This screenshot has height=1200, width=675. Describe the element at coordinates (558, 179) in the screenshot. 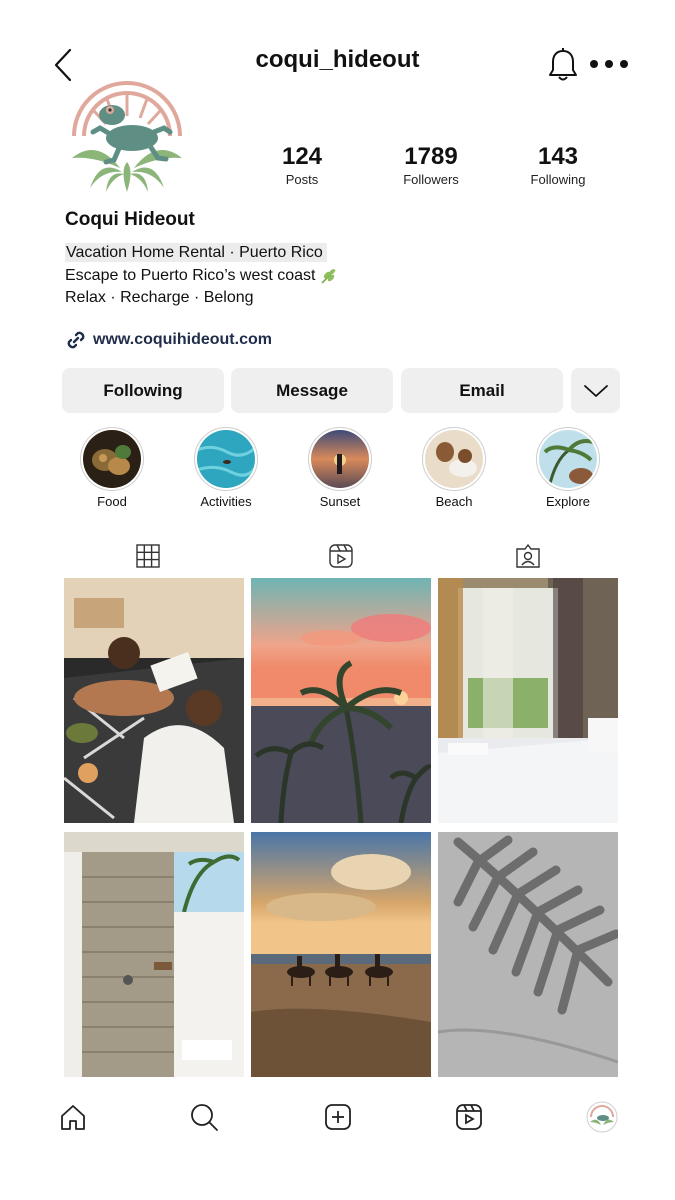

I see `following-label: Following` at that location.